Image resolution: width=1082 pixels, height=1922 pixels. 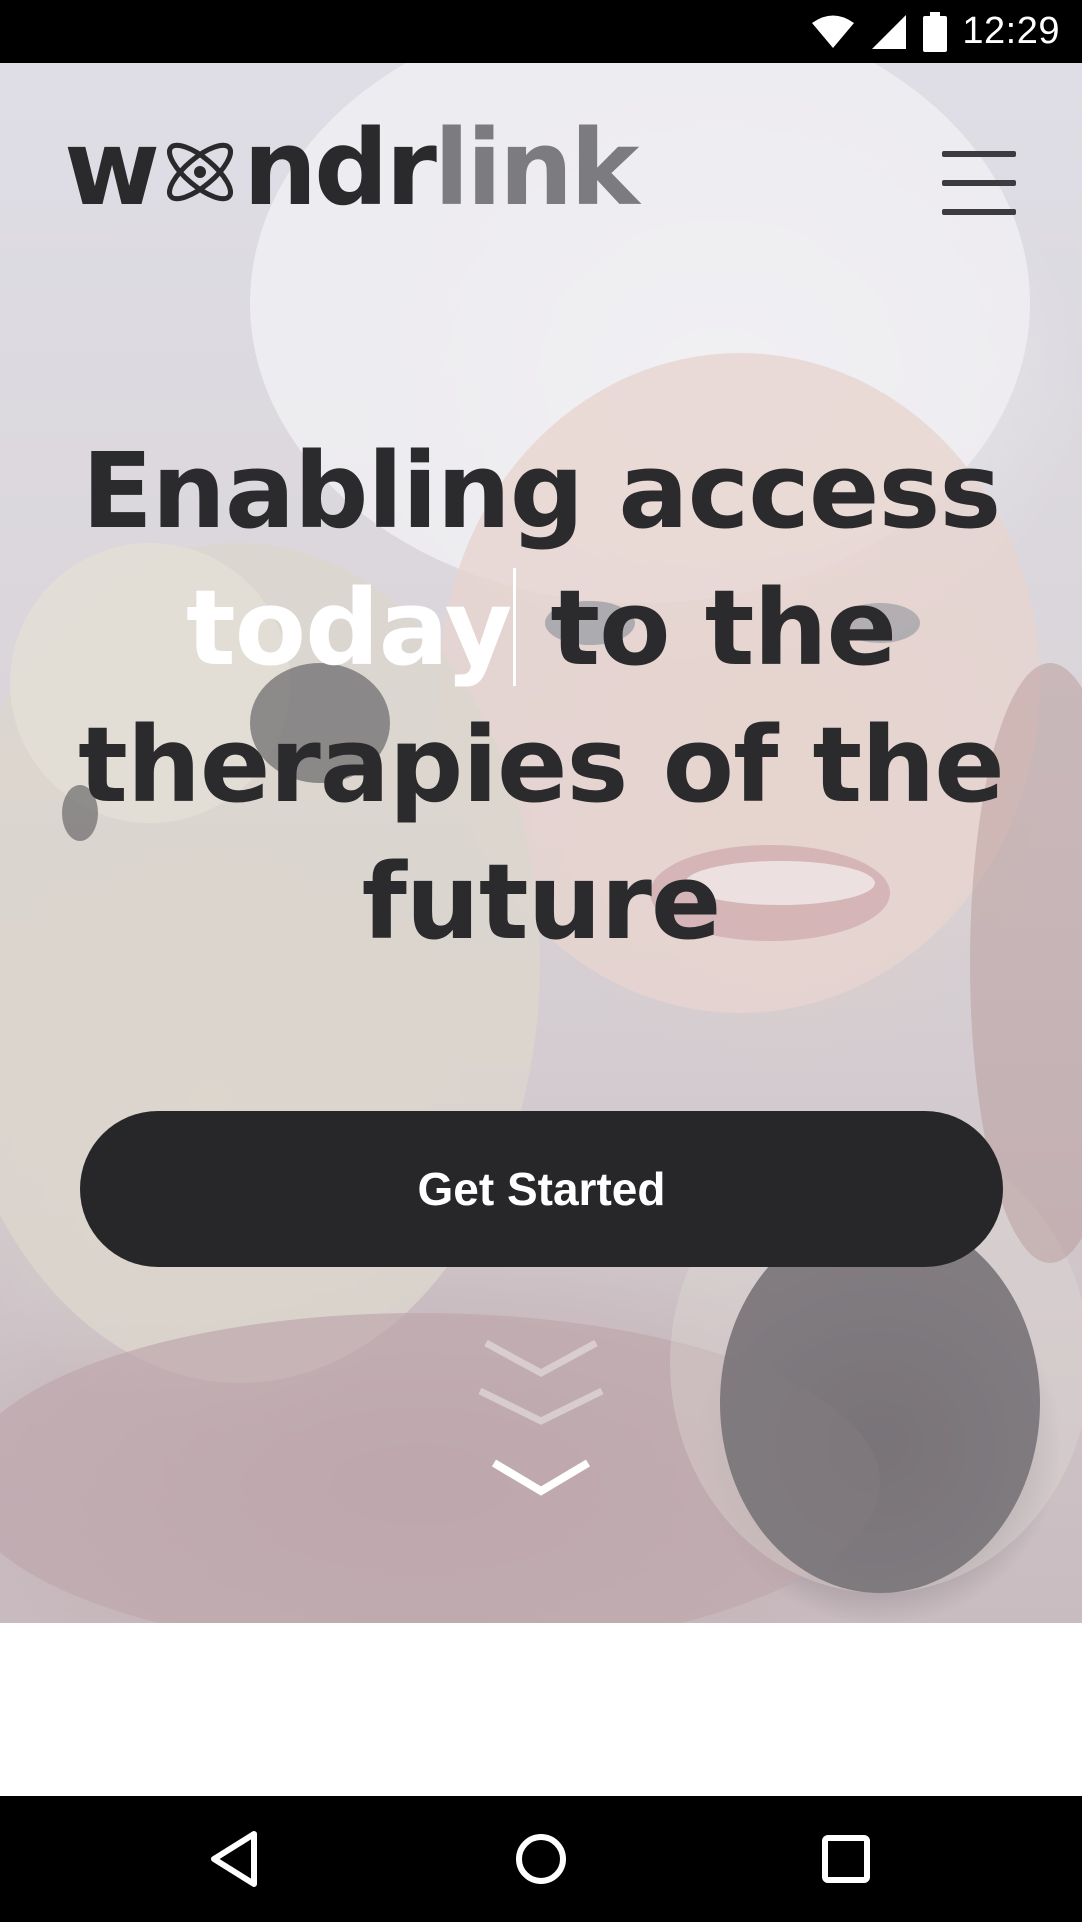 I want to click on status-icons: 12:29, so click(x=935, y=31).